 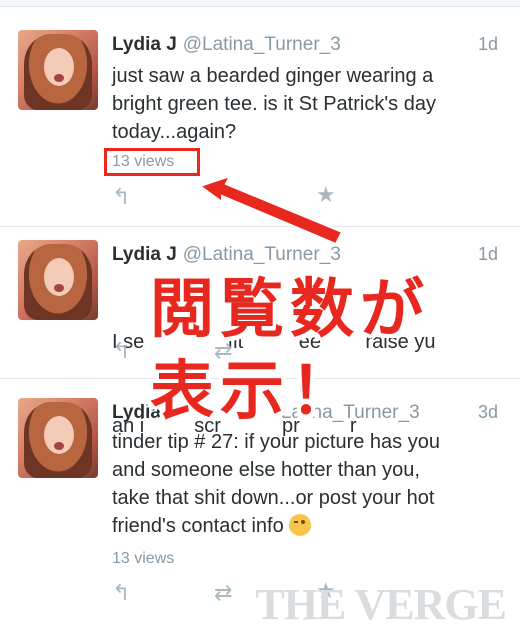 I want to click on tweet-text-line: tinder tip # 27: if your picture has you, so click(x=276, y=442).